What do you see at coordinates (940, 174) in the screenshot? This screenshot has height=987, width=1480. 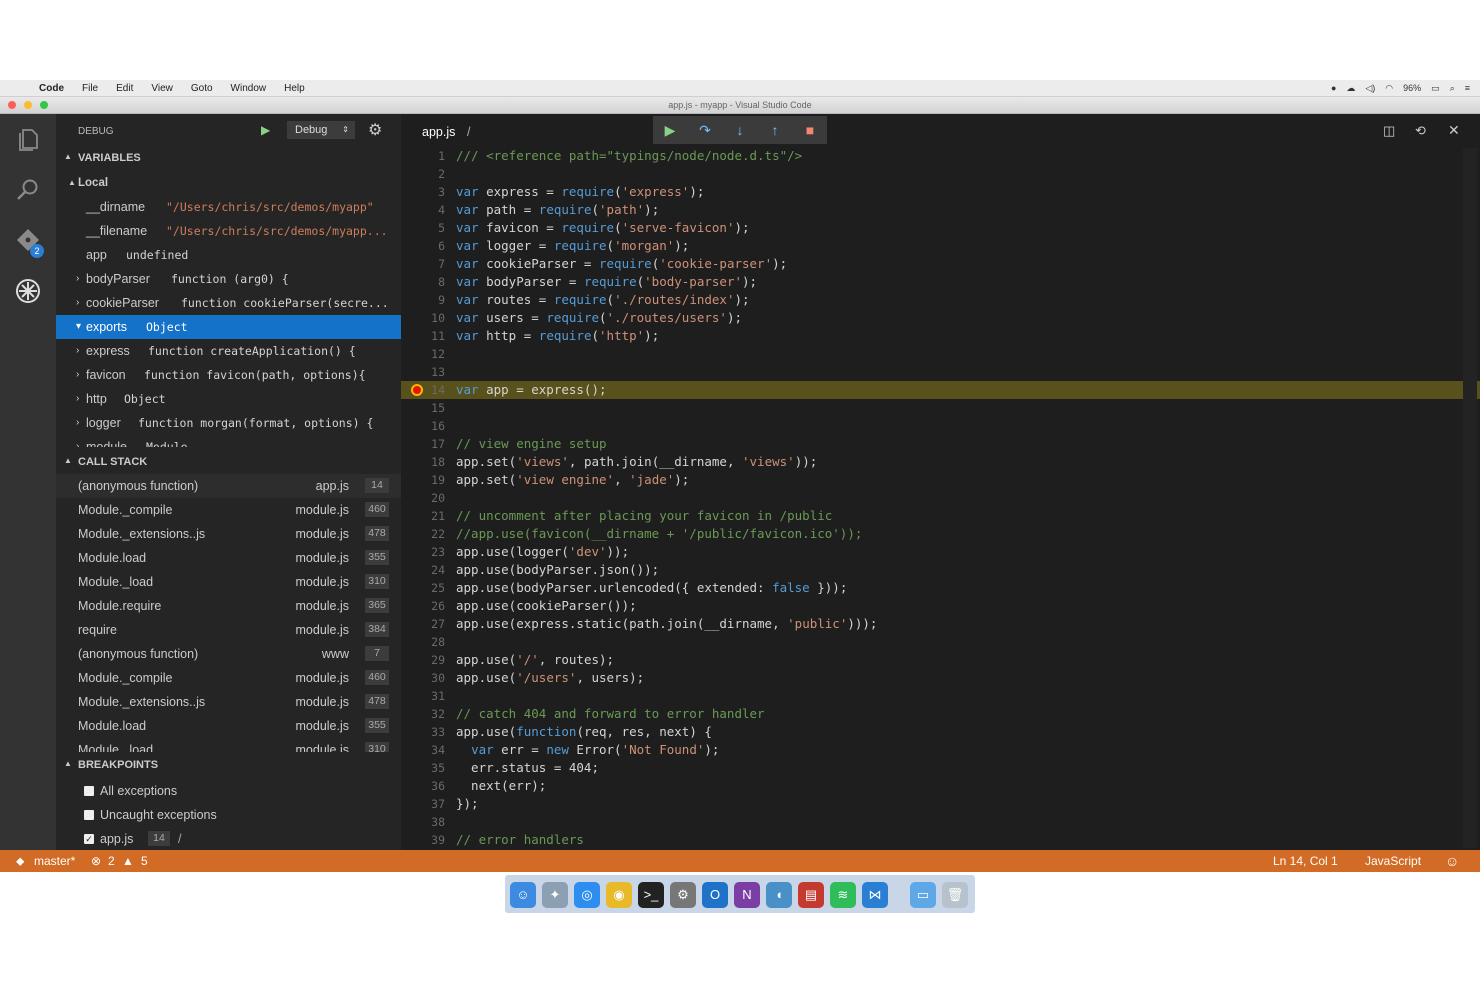 I see `code-line: 2` at bounding box center [940, 174].